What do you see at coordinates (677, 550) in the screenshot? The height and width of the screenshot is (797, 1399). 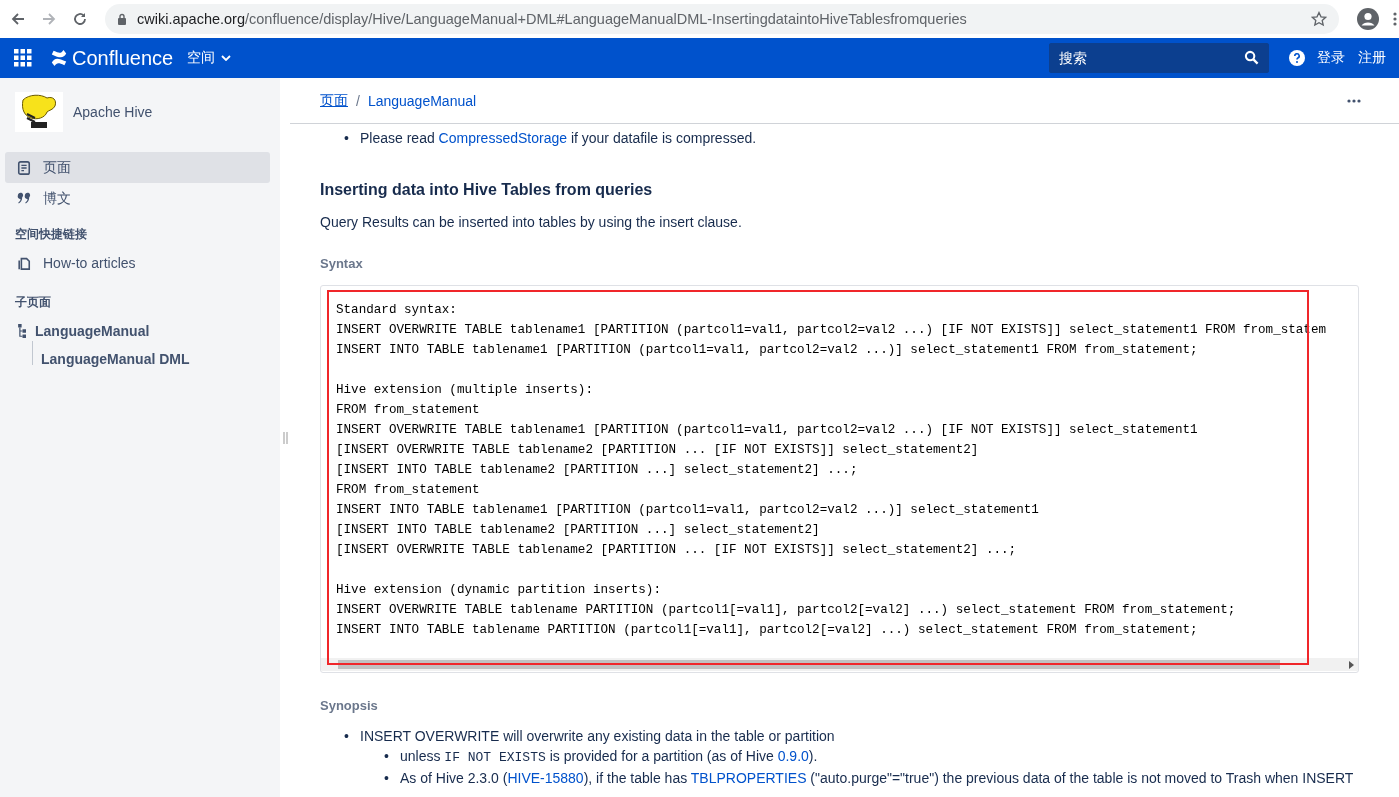 I see `code-line: [INSERT OVERWRITE TABLE tablename2 [PARTITION ... [IF NOT EXISTS]] select_statement2] ...;` at bounding box center [677, 550].